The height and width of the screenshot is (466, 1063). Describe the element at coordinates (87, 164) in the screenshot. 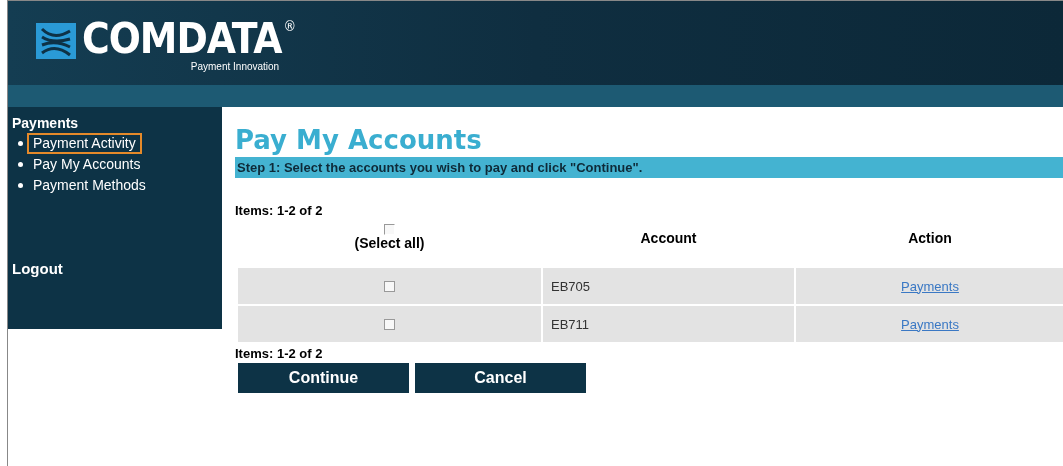

I see `sidebar-link: Pay My Accounts` at that location.